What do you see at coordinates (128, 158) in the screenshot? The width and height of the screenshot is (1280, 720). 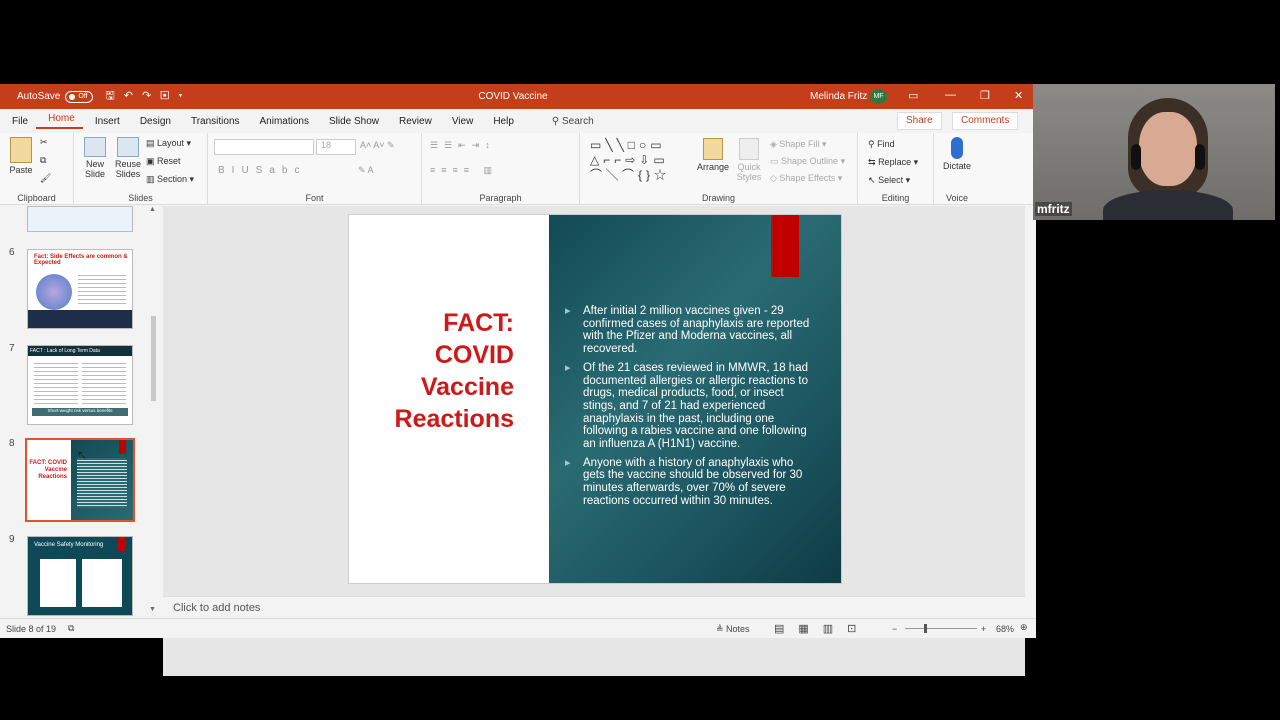 I see `reuse-slides-button: Reuse Slides` at bounding box center [128, 158].